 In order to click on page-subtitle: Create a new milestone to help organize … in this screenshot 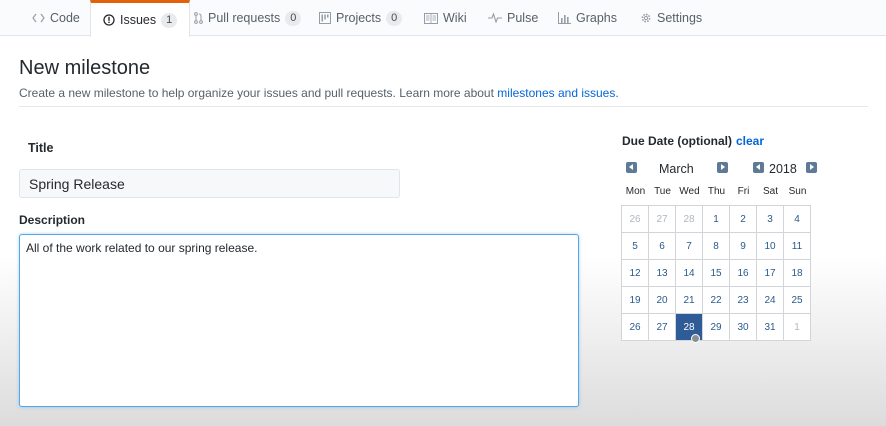, I will do `click(319, 93)`.